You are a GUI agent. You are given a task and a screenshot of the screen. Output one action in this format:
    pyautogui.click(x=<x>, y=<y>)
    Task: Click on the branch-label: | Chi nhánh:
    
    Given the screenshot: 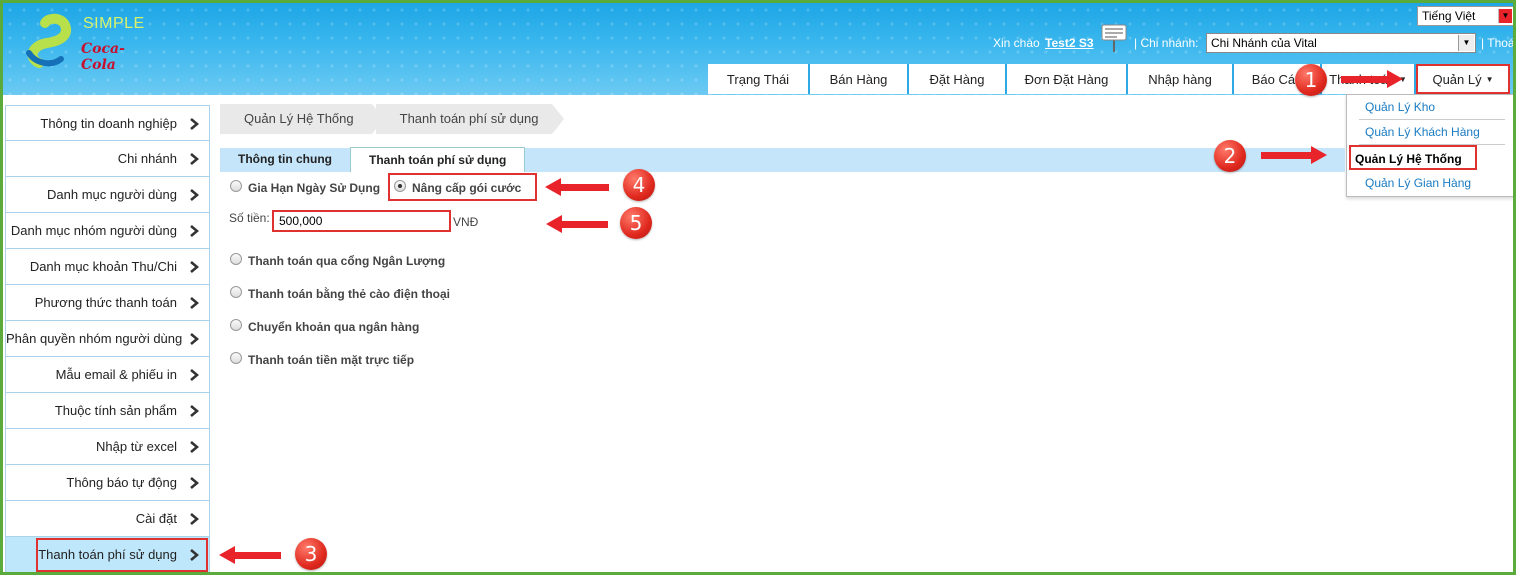 What is the action you would take?
    pyautogui.click(x=1166, y=43)
    